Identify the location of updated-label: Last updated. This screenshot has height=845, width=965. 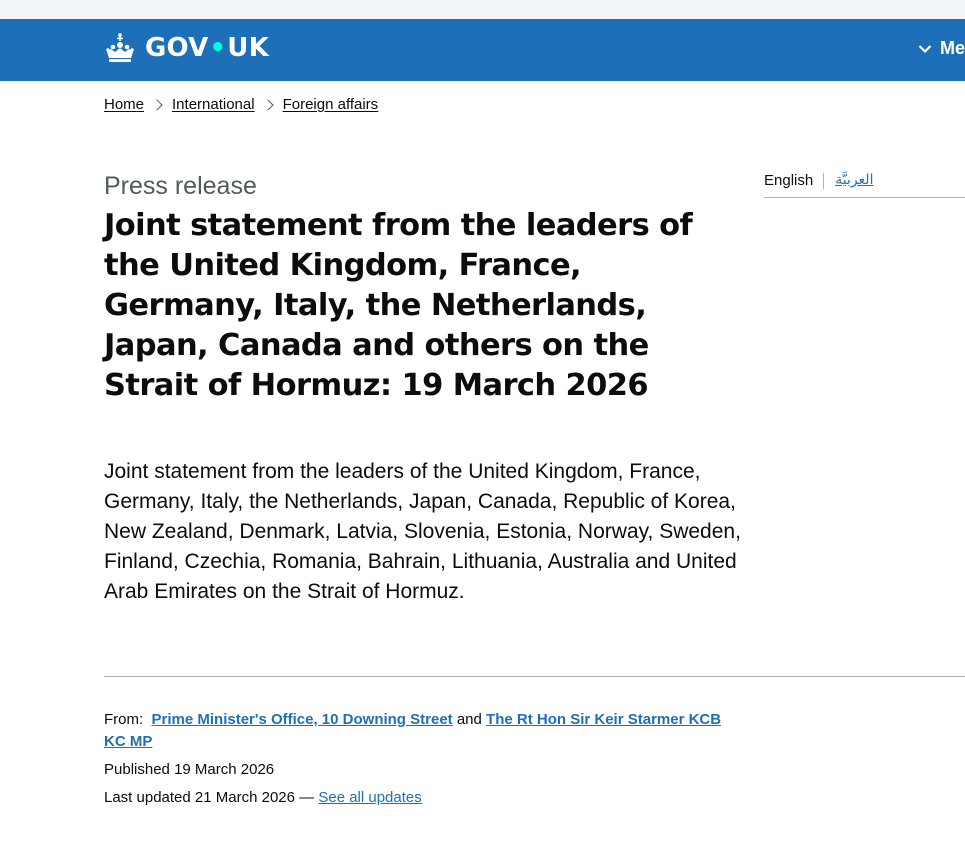
(147, 797).